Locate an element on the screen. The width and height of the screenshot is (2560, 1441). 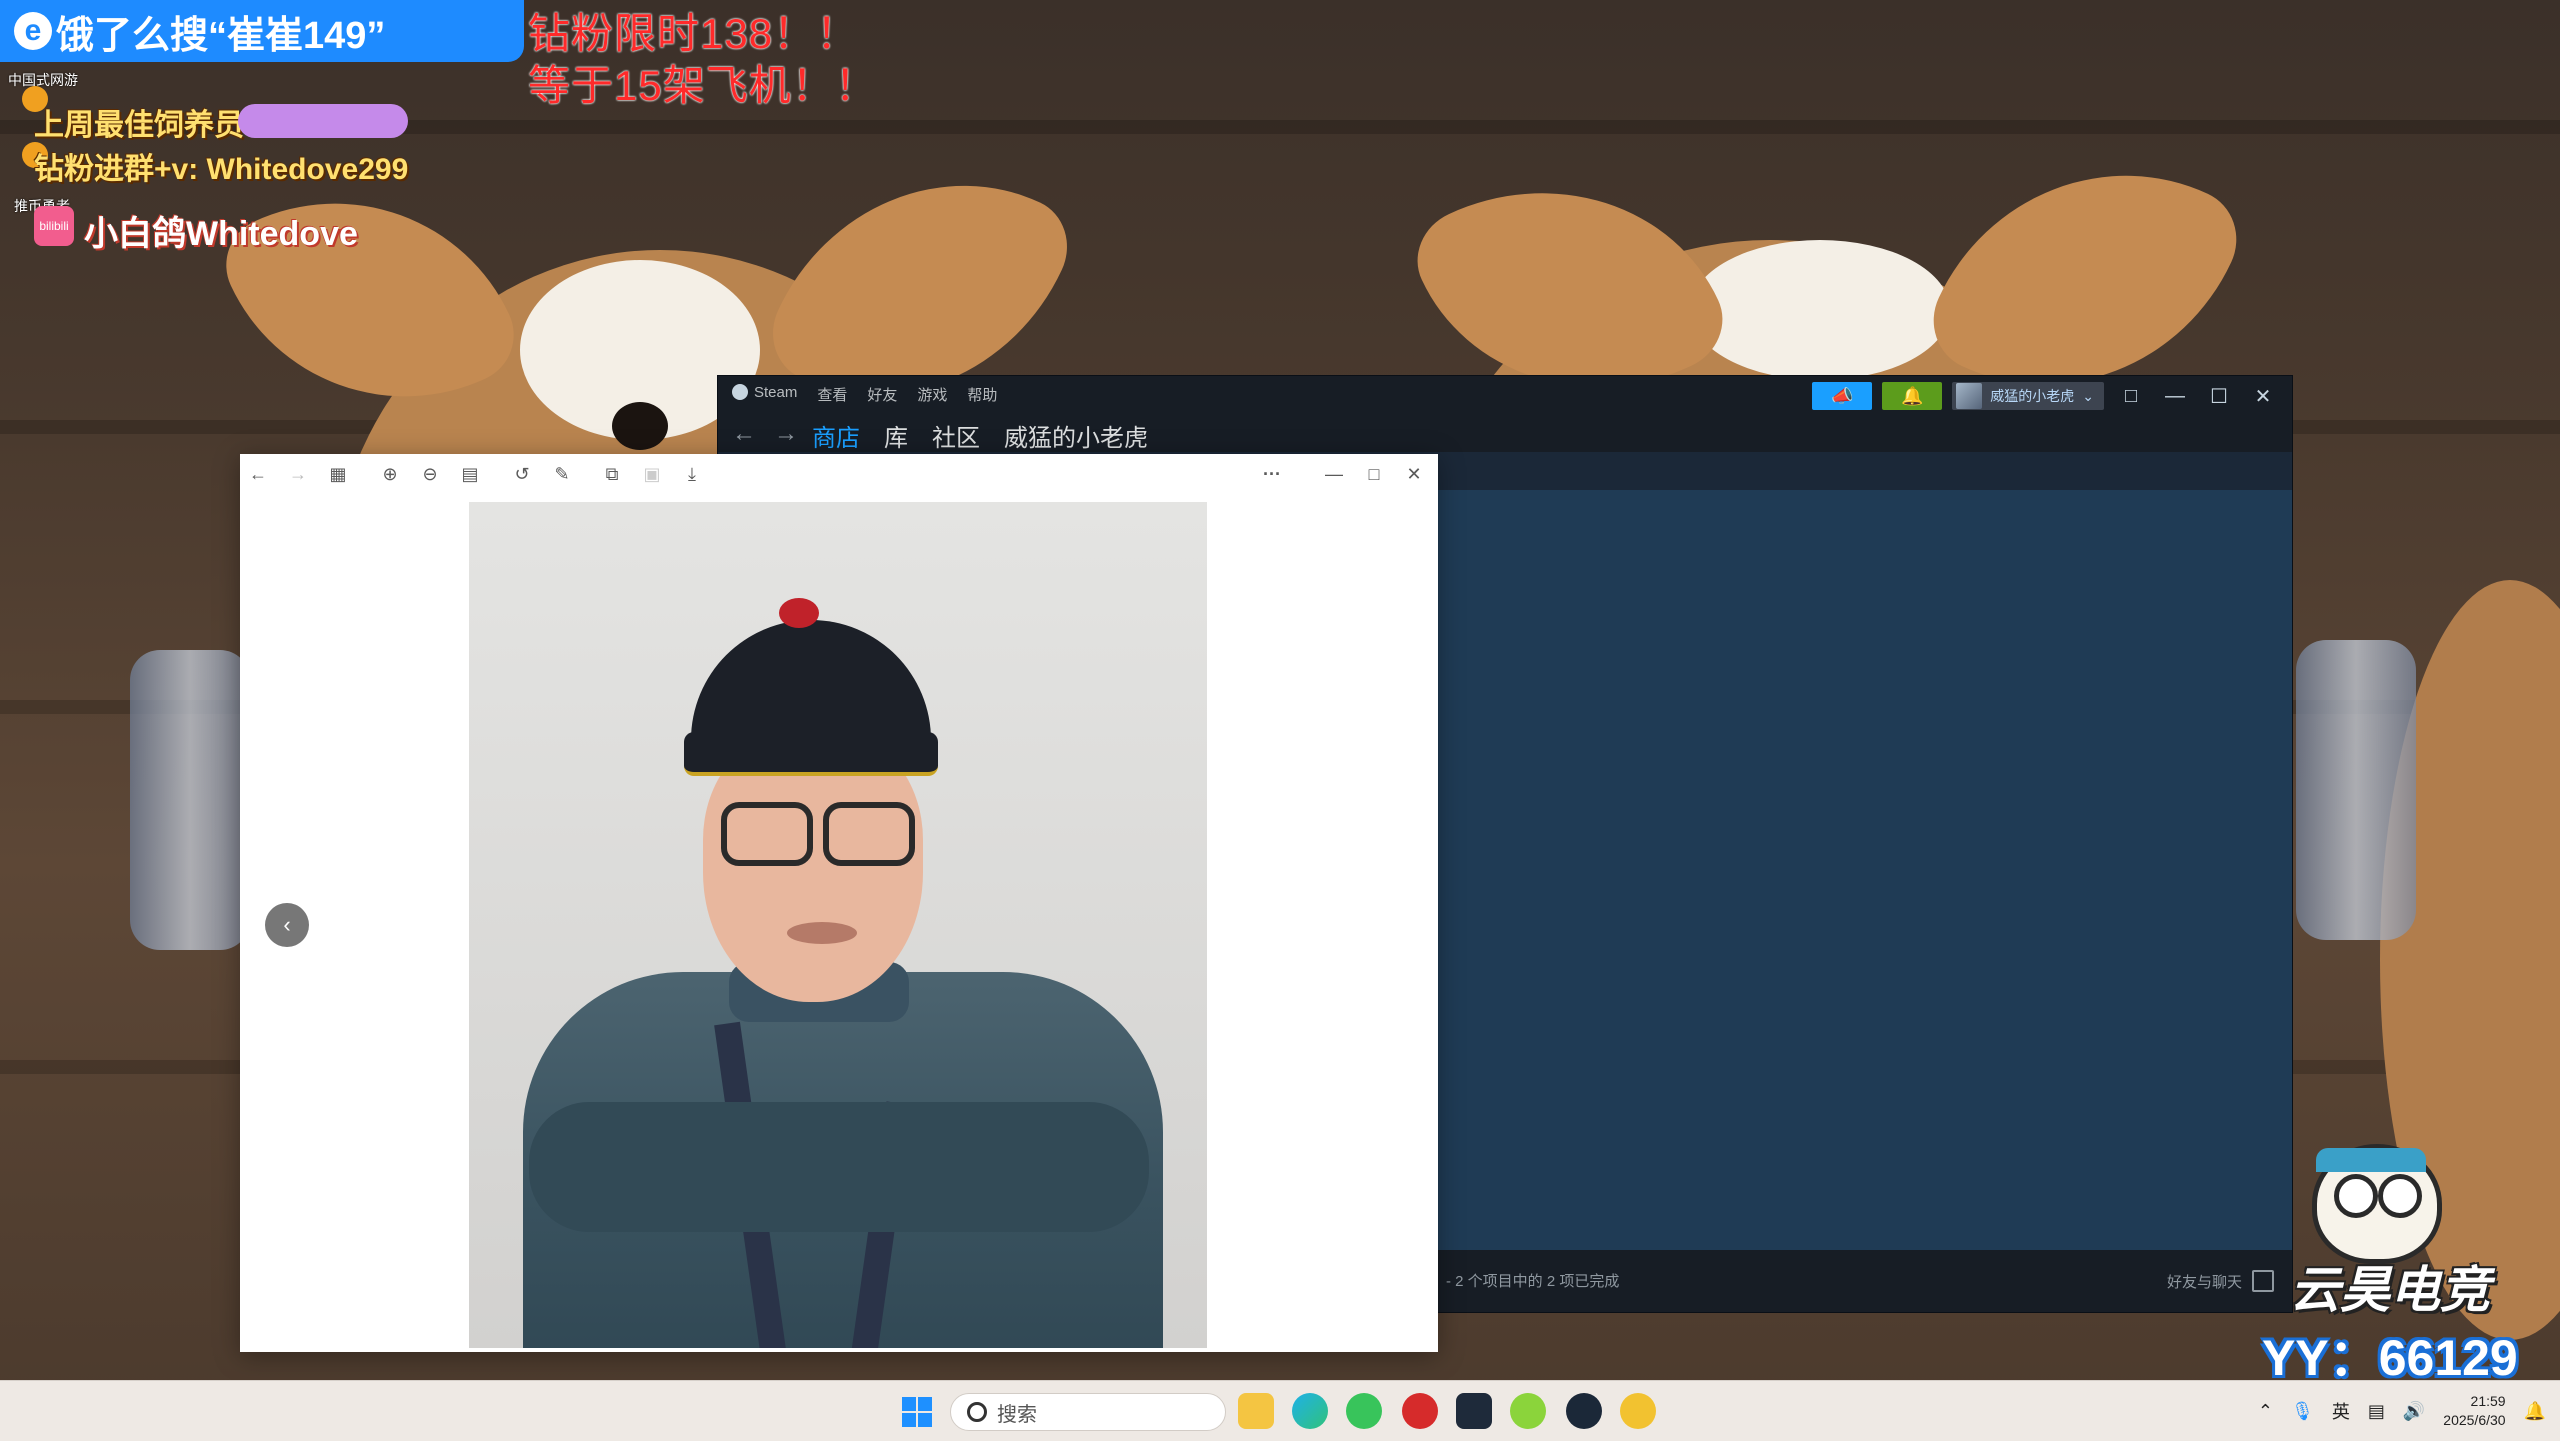
microphone-icon: 🎙 is located at coordinates (2302, 1411).